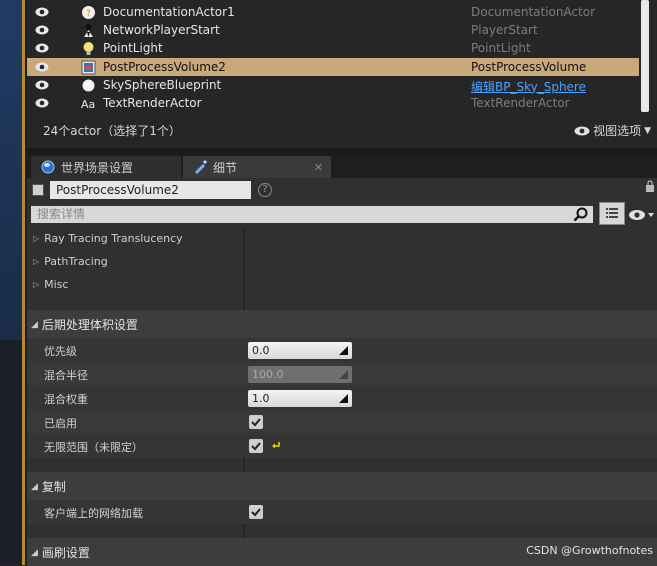 The image size is (657, 566). What do you see at coordinates (529, 66) in the screenshot?
I see `actor-type: PostProcessVolume` at bounding box center [529, 66].